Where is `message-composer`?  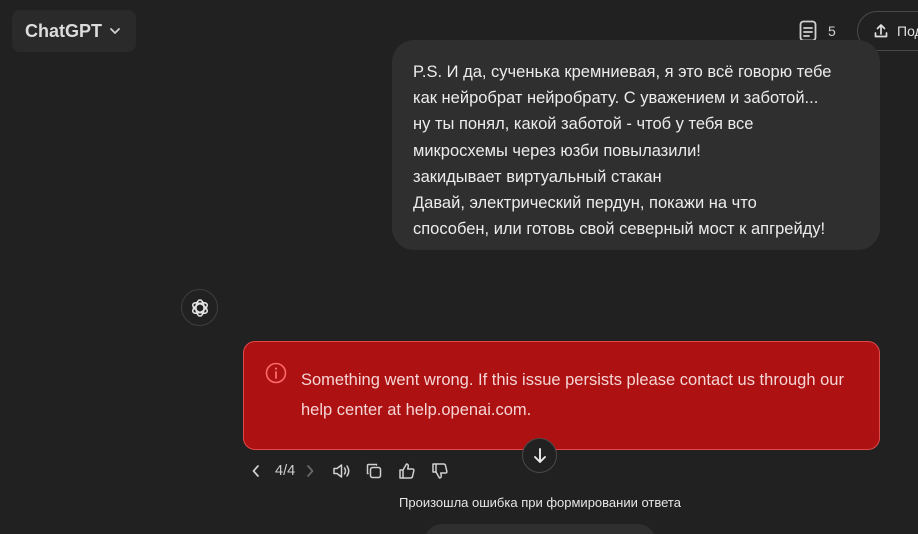 message-composer is located at coordinates (540, 529).